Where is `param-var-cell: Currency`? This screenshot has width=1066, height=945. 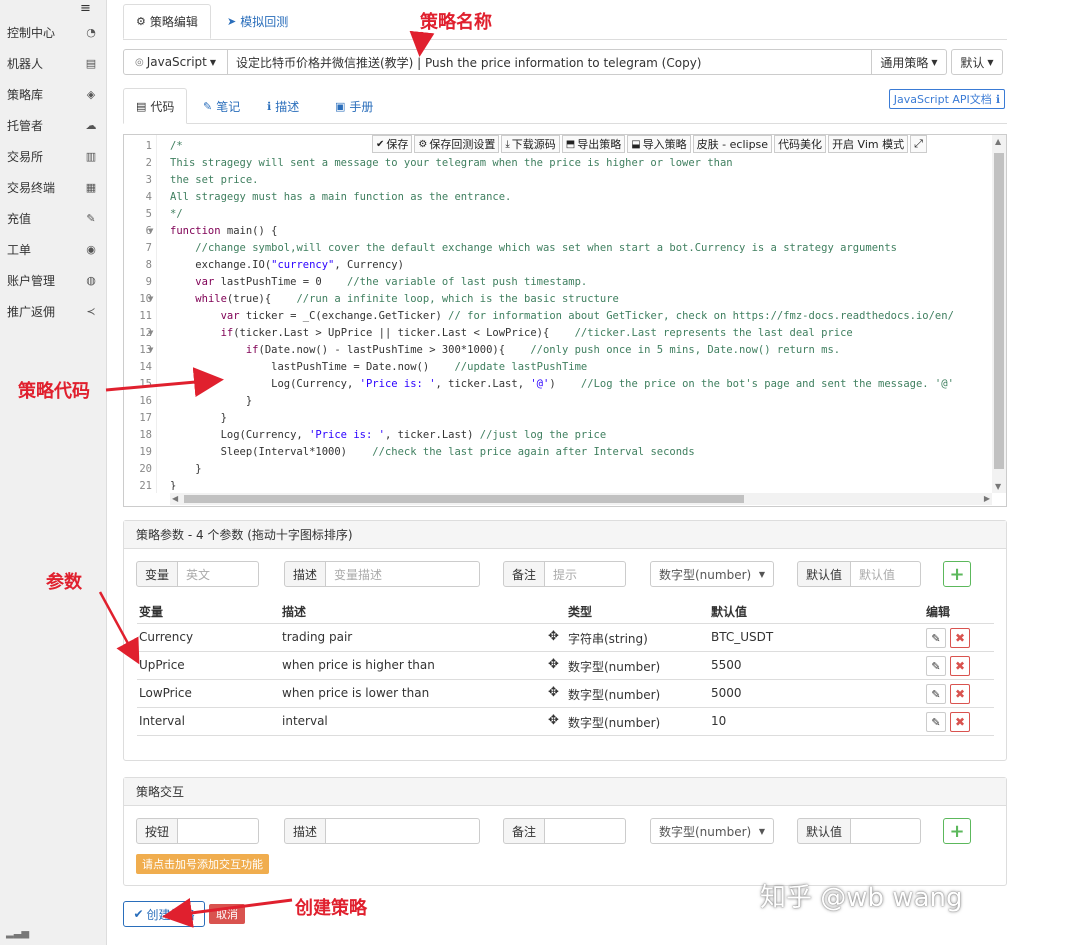 param-var-cell: Currency is located at coordinates (166, 637).